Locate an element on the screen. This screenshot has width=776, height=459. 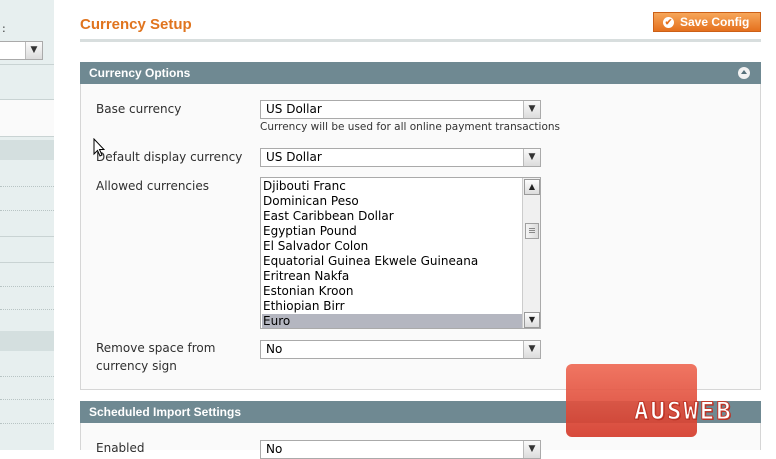
remove-space-label-line2: currency sign is located at coordinates (136, 366).